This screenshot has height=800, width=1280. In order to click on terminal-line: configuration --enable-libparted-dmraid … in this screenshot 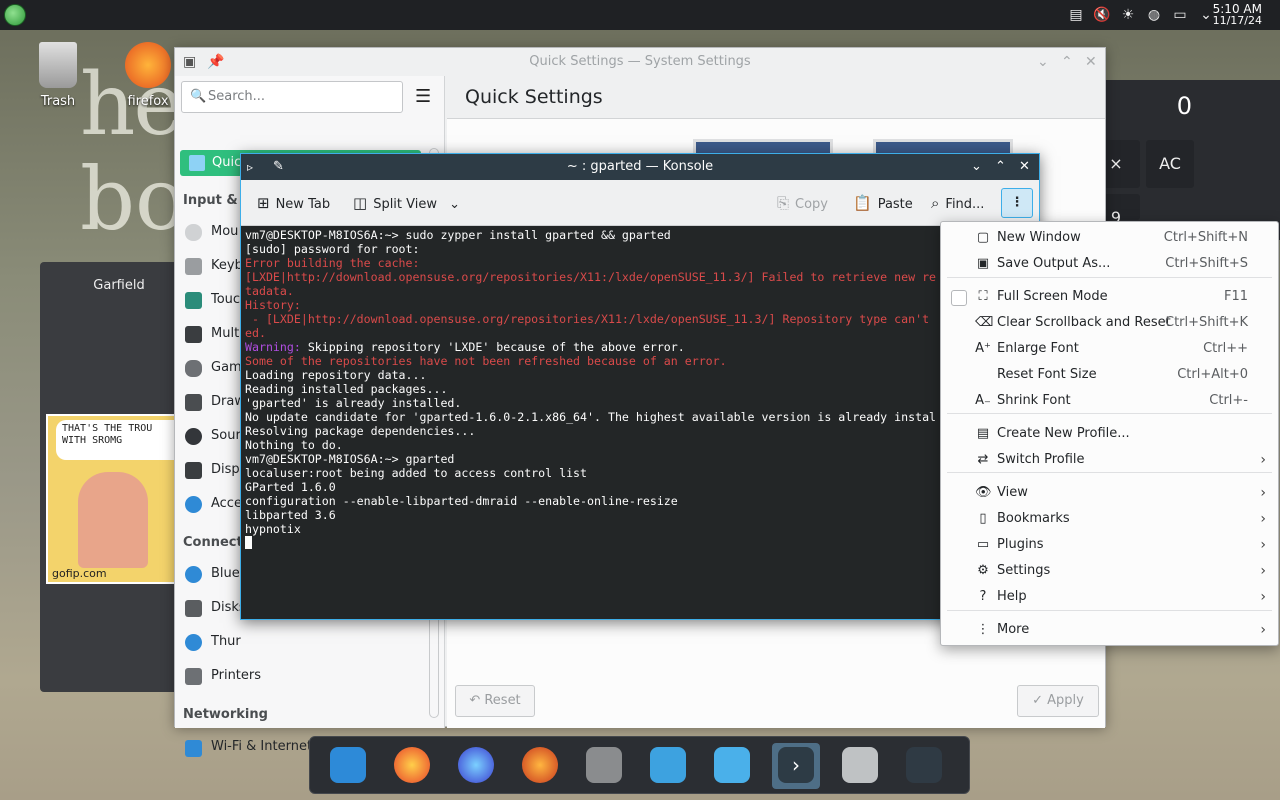, I will do `click(640, 501)`.